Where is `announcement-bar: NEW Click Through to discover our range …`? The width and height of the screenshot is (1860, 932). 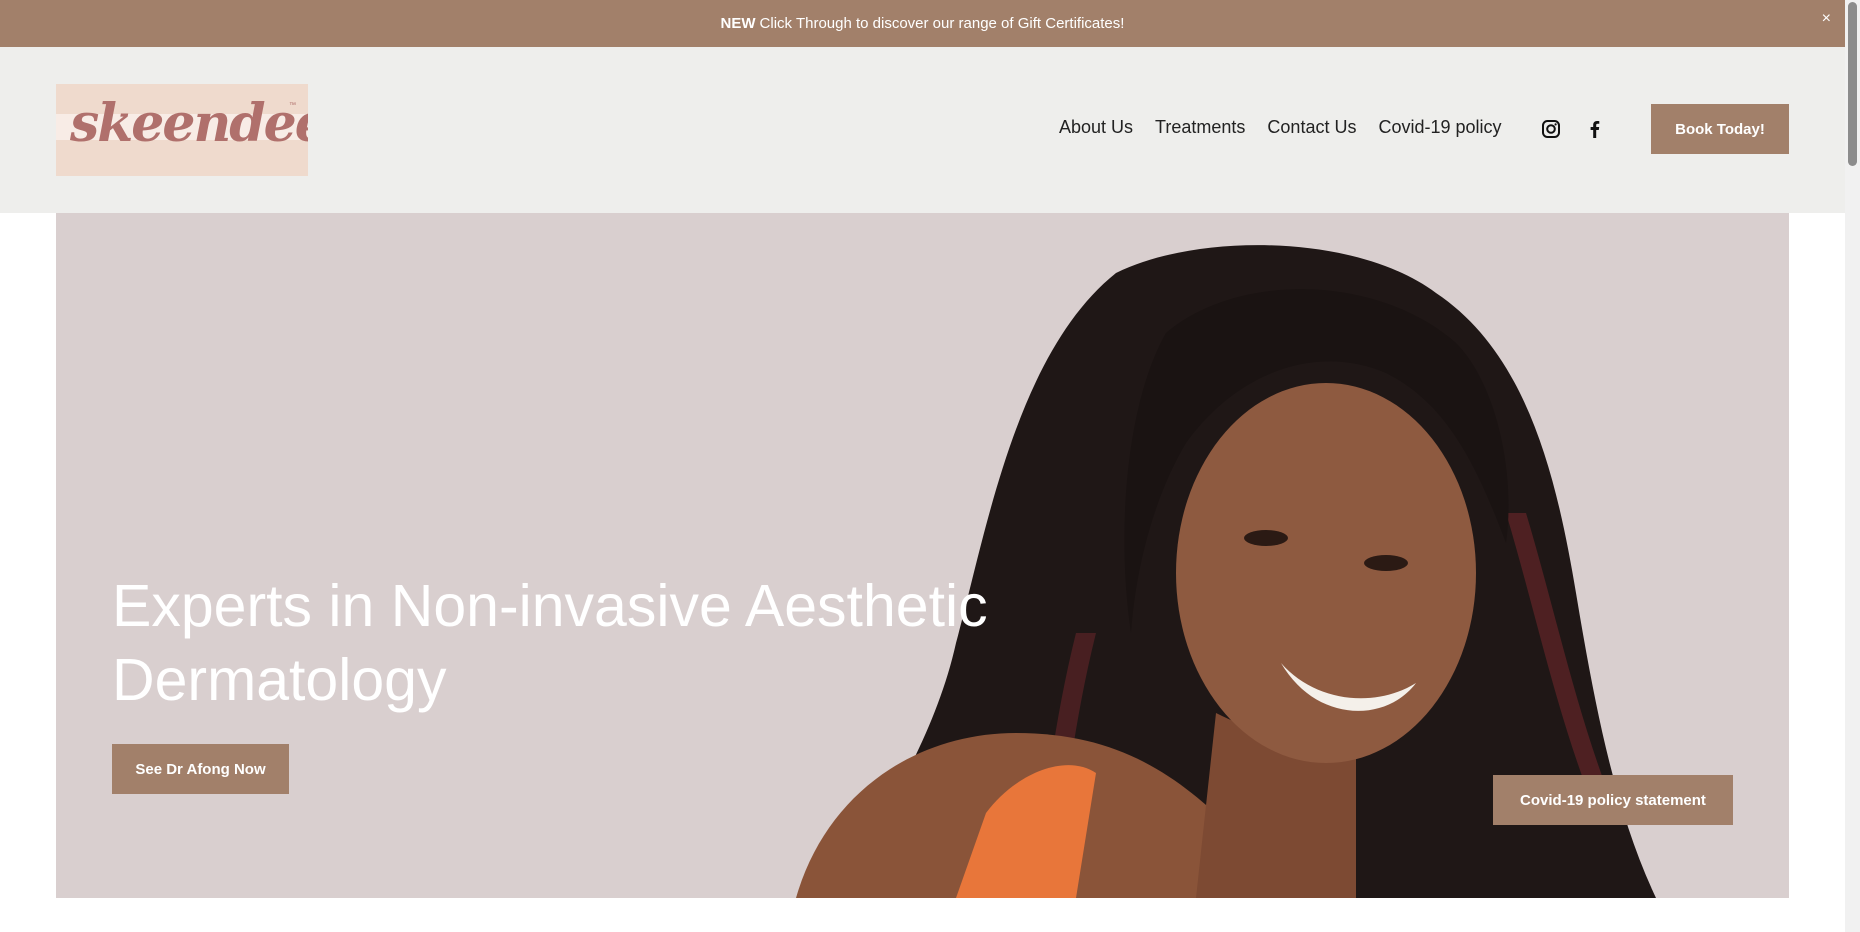 announcement-bar: NEW Click Through to discover our range … is located at coordinates (922, 23).